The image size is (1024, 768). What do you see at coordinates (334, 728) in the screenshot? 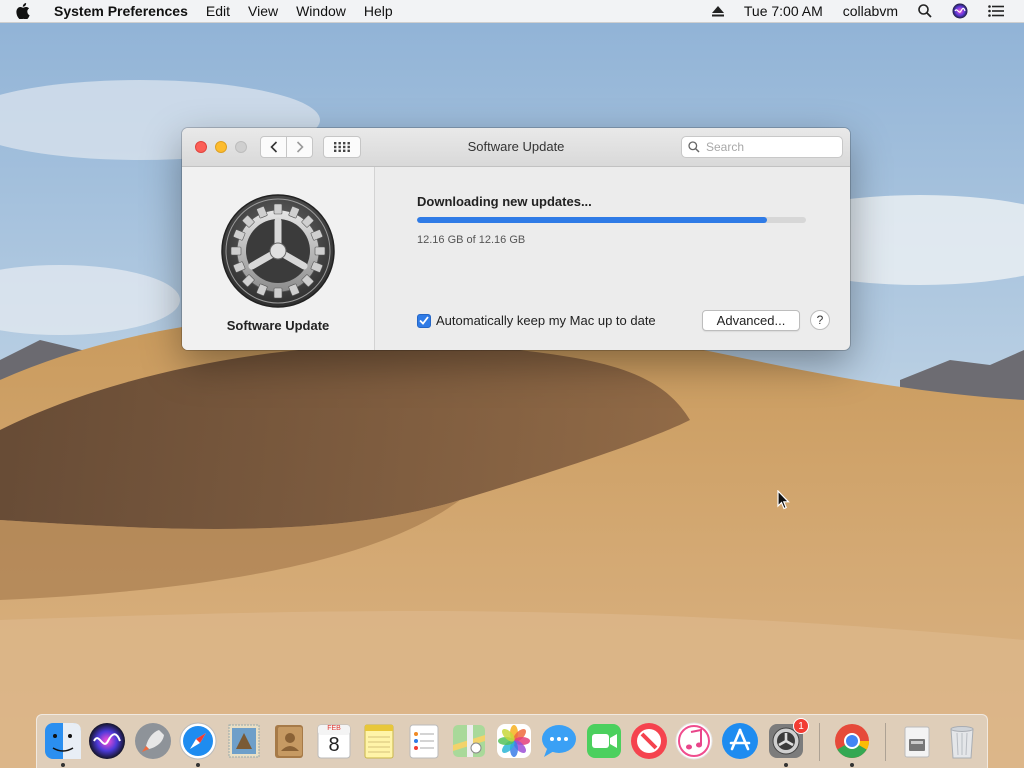
I see `calendar-month: FEB` at bounding box center [334, 728].